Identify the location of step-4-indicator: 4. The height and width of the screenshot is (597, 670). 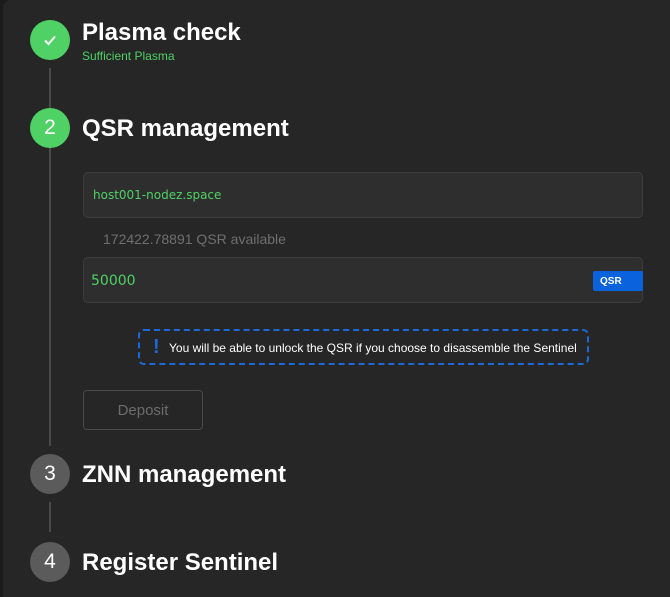
(50, 562).